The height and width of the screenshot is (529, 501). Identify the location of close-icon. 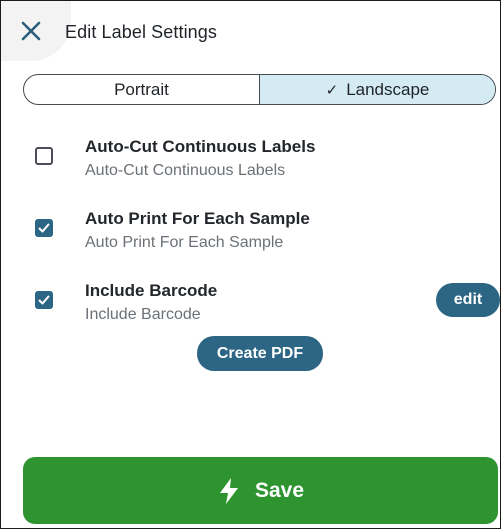
(31, 31).